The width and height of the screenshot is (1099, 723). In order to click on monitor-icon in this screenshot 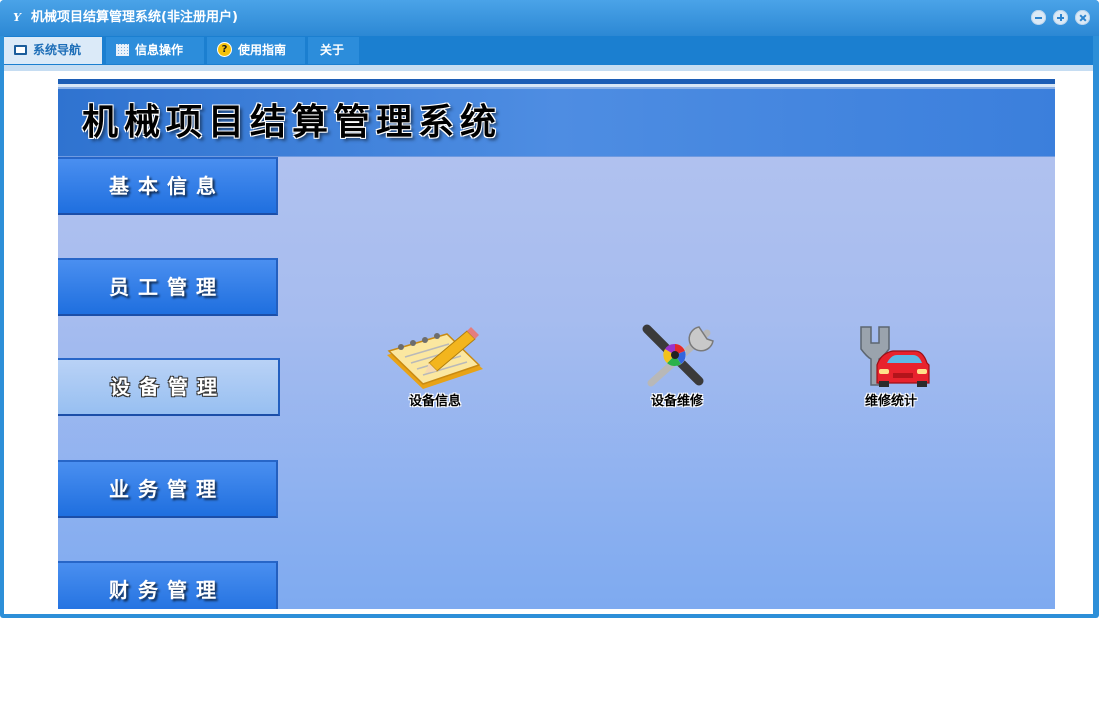, I will do `click(20, 49)`.